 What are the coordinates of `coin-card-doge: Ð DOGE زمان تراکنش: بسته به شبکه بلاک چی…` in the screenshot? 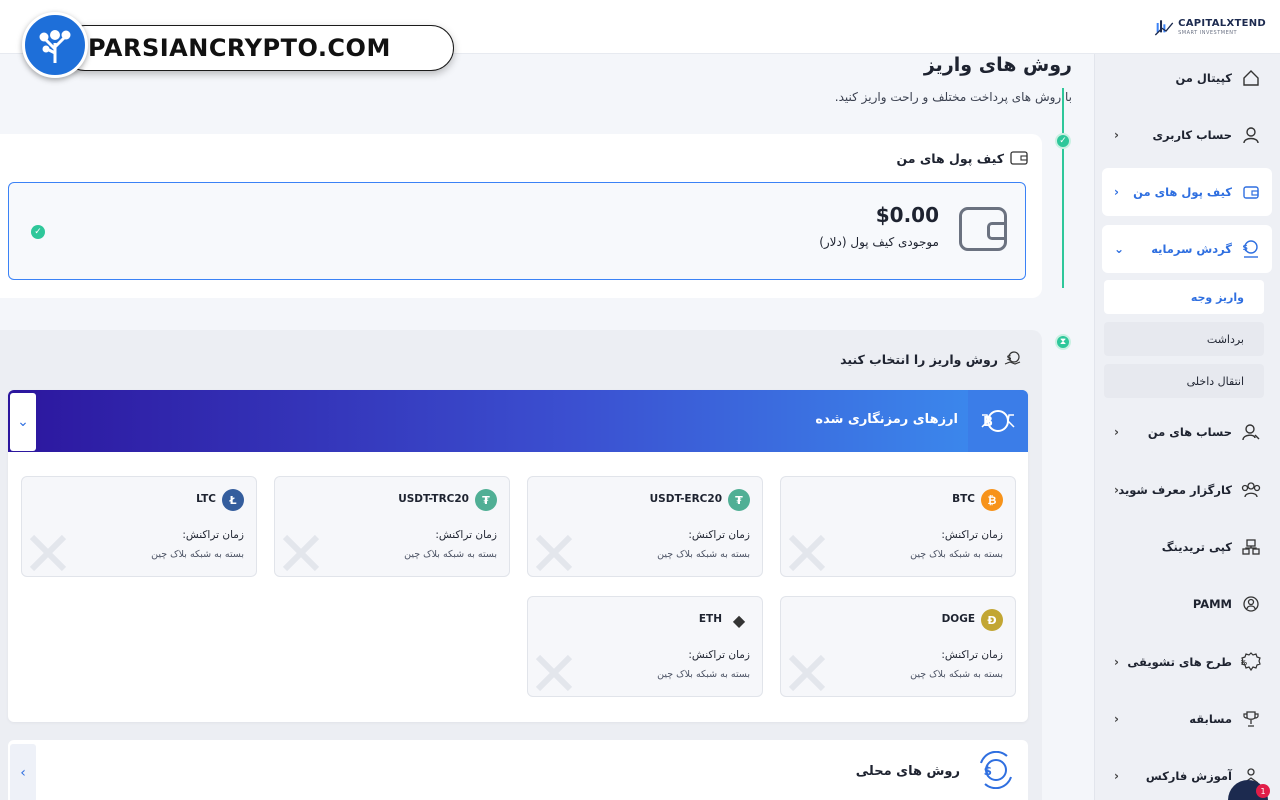 It's located at (898, 646).